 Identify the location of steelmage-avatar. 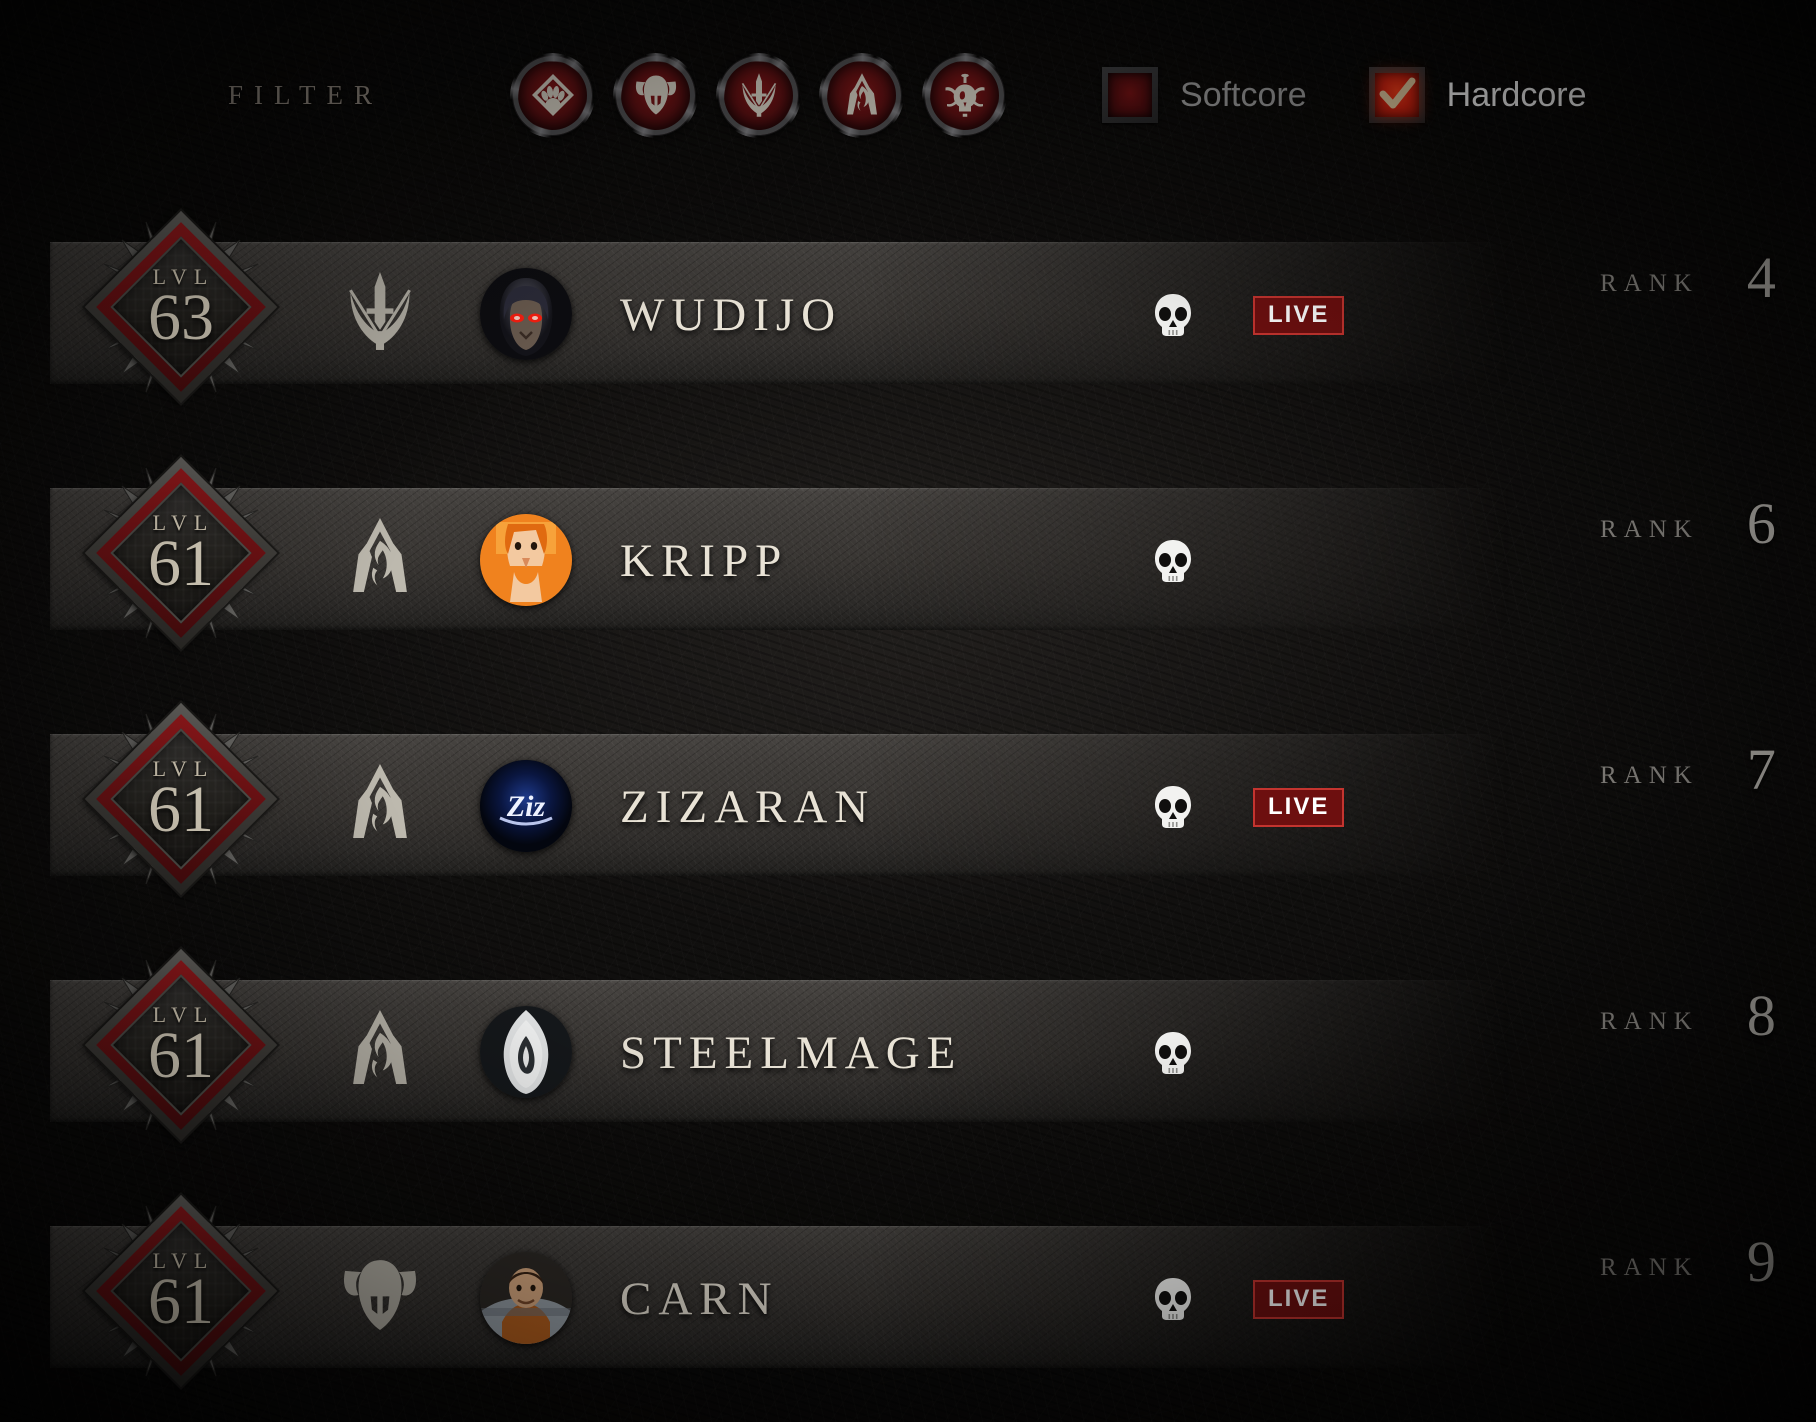
(526, 1052).